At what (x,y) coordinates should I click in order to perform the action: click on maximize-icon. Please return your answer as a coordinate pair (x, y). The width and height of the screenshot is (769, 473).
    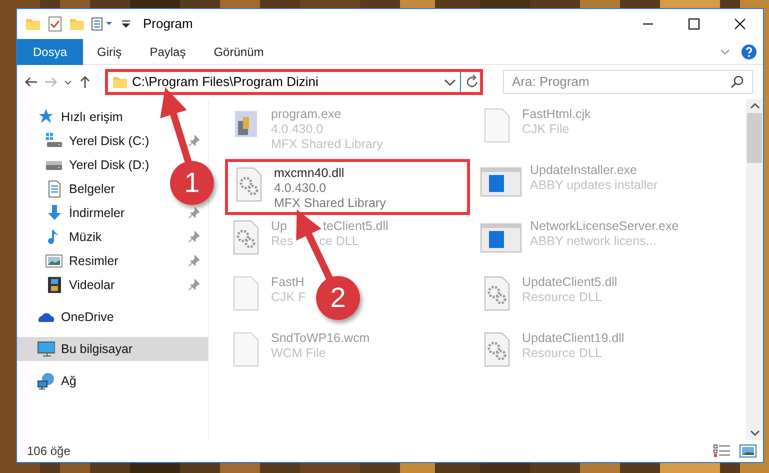
    Looking at the image, I should click on (694, 24).